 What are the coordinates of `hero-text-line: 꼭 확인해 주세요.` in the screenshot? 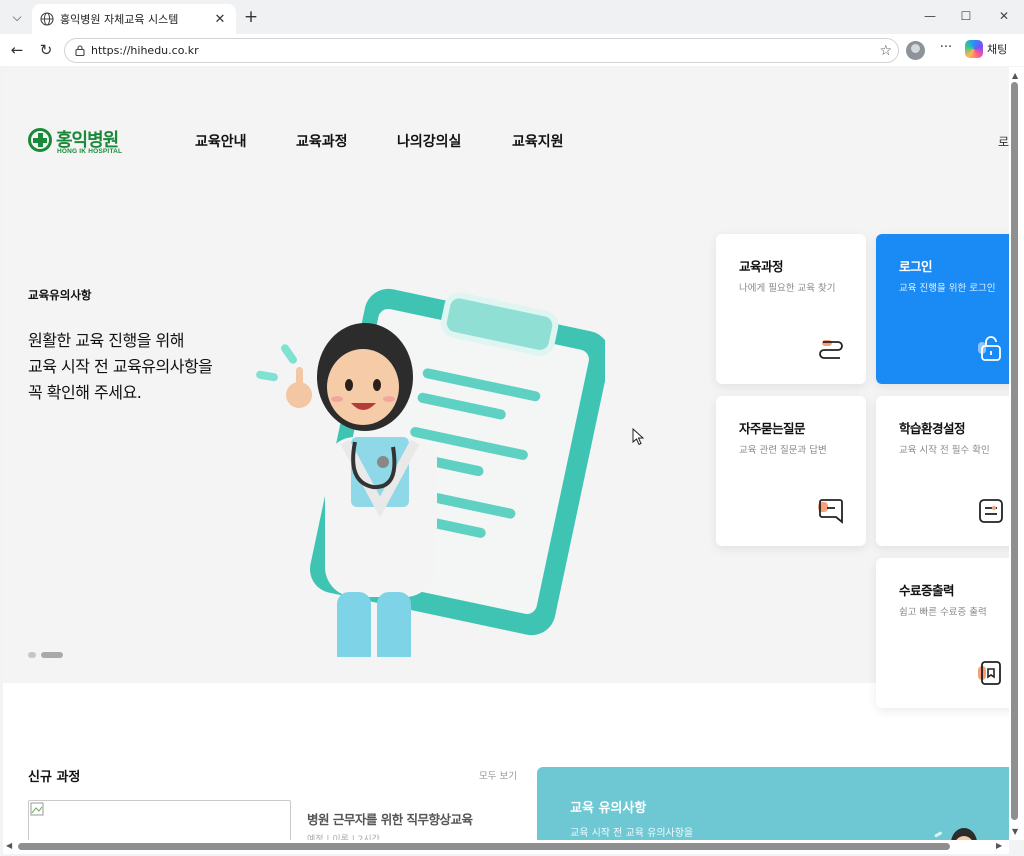 It's located at (85, 392).